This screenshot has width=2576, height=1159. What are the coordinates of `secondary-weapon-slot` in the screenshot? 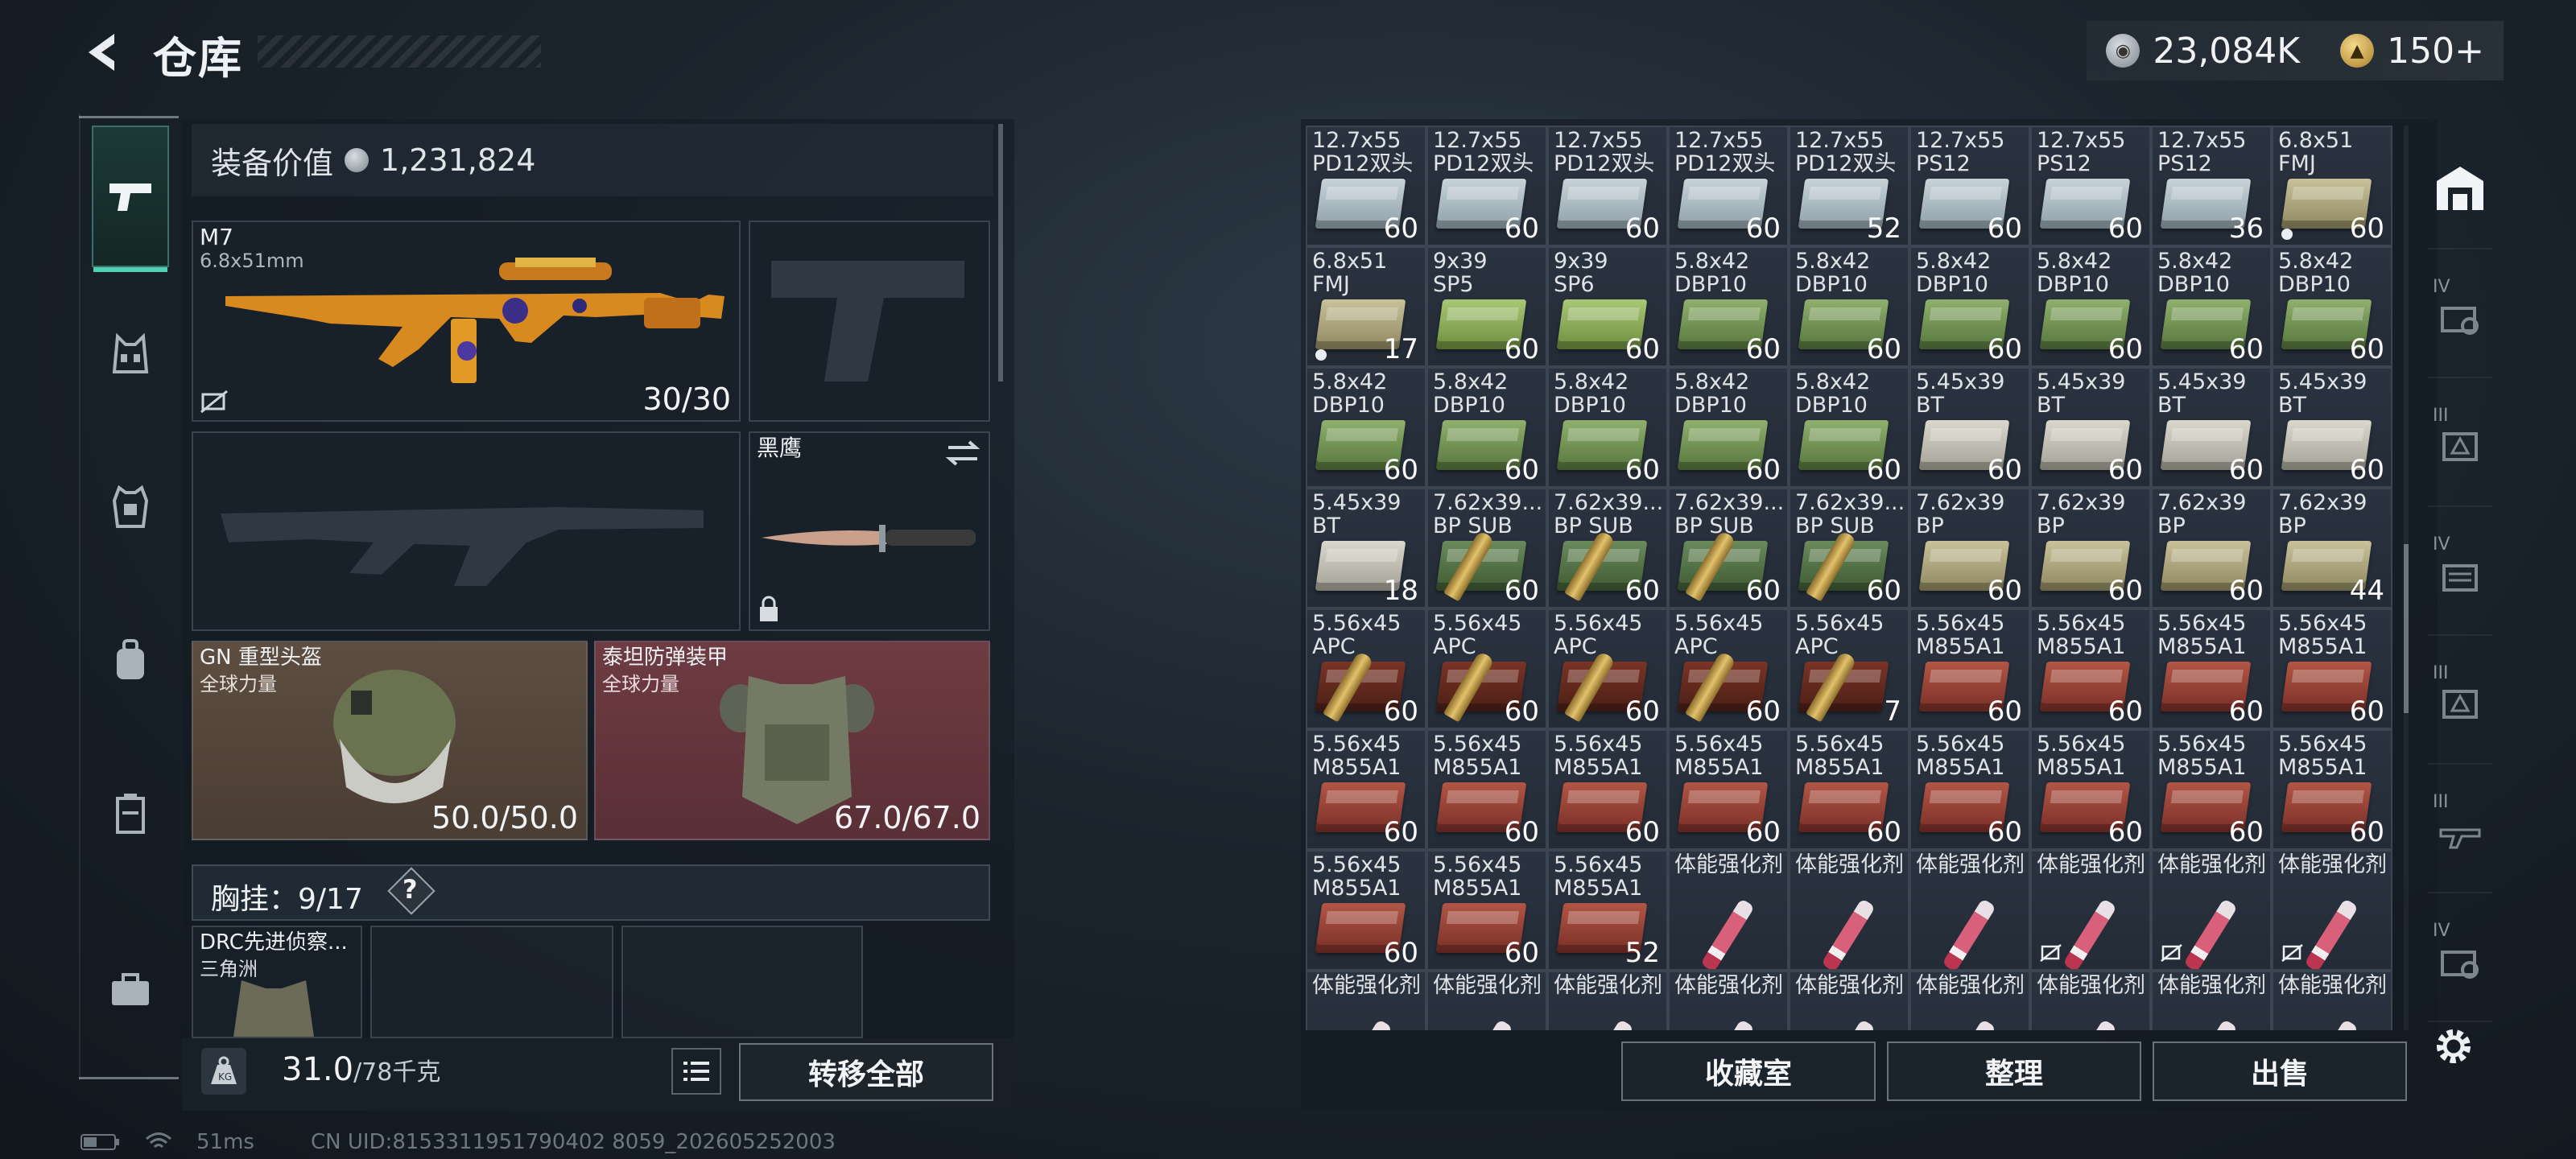 It's located at (466, 531).